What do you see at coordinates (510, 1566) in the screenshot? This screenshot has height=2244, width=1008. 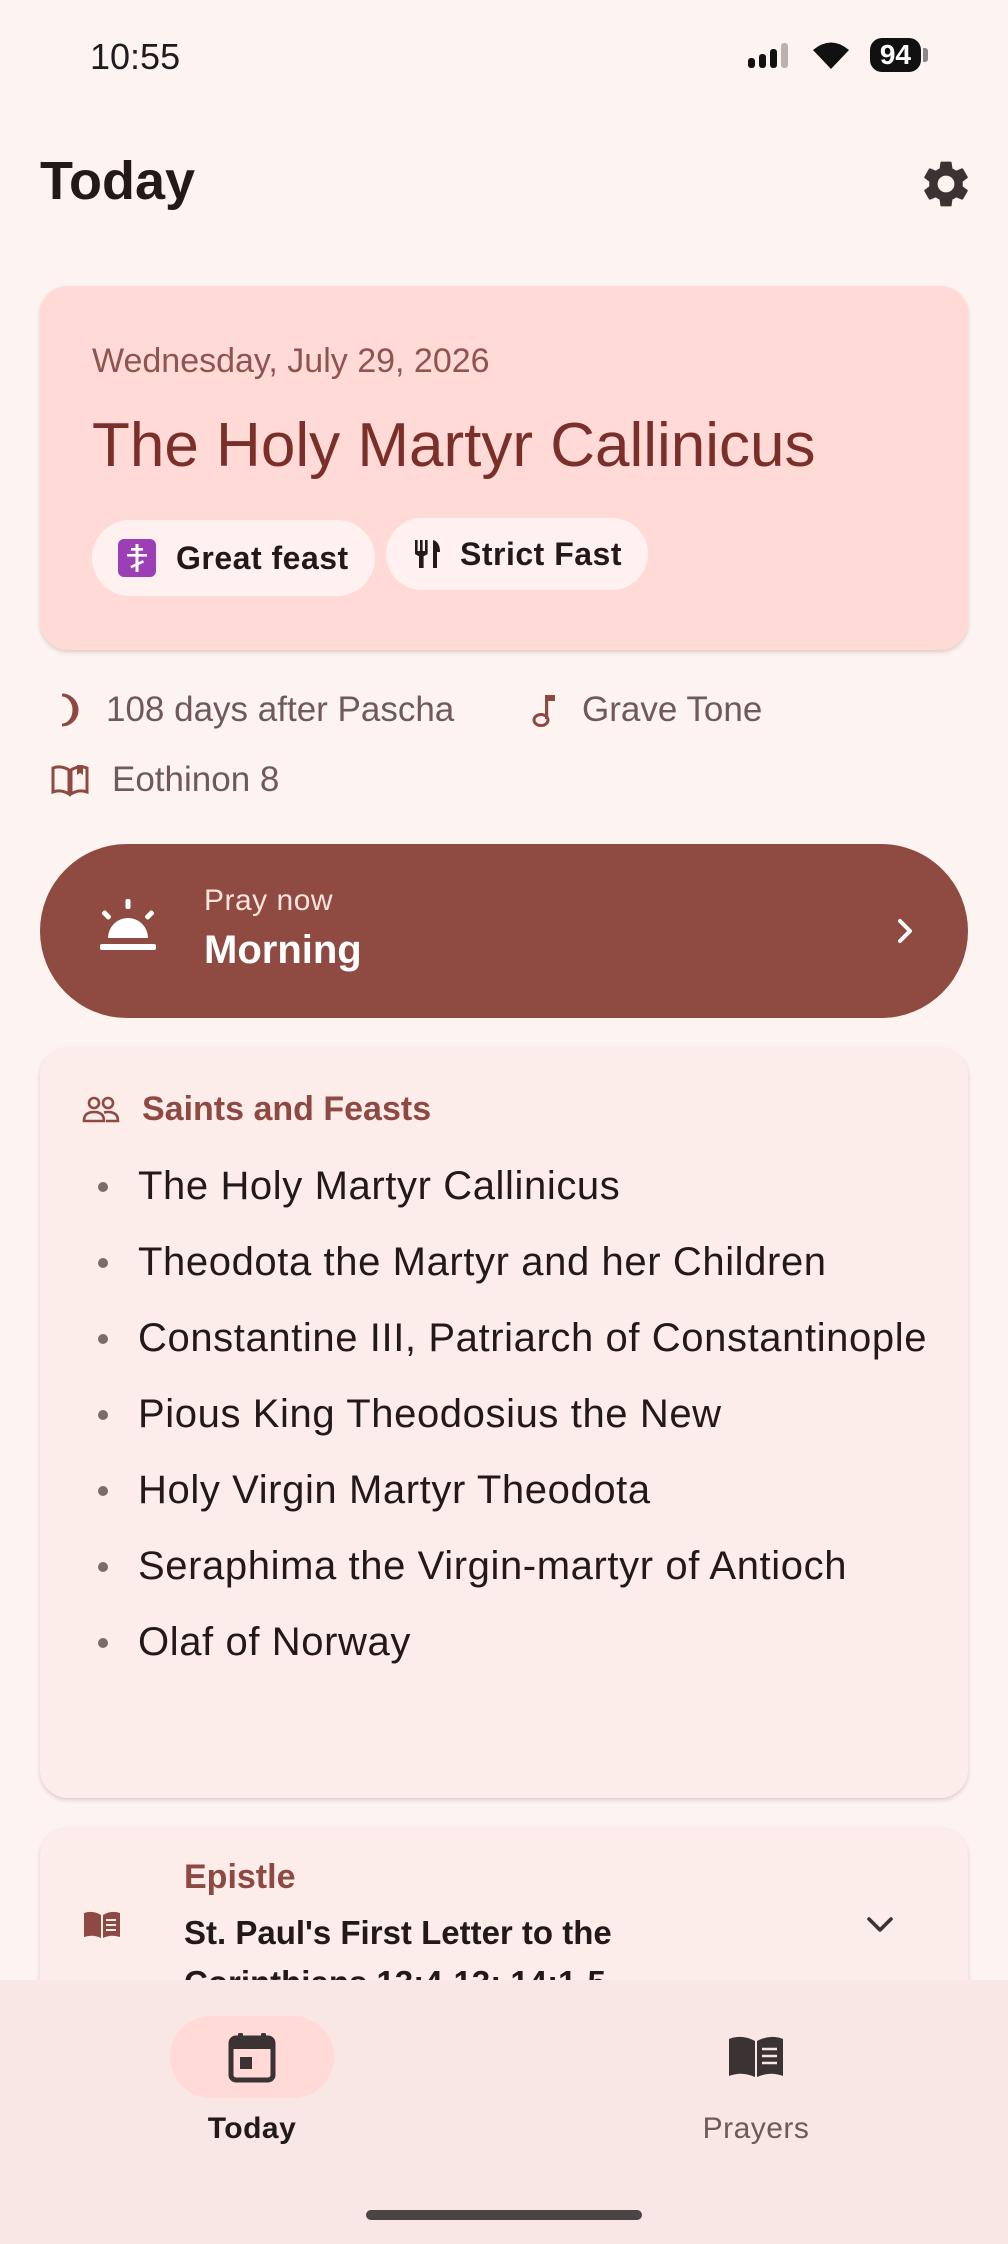 I see `saint-item: Seraphima the Virgin-martyr of Antioch` at bounding box center [510, 1566].